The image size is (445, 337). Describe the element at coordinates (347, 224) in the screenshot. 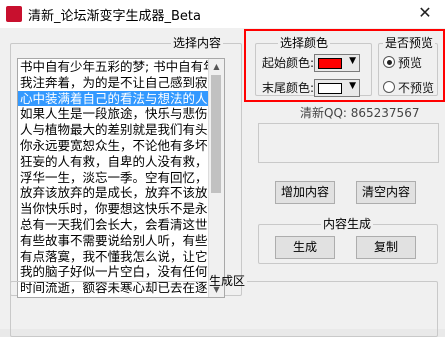

I see `content-generate-legend: 内容生成` at that location.